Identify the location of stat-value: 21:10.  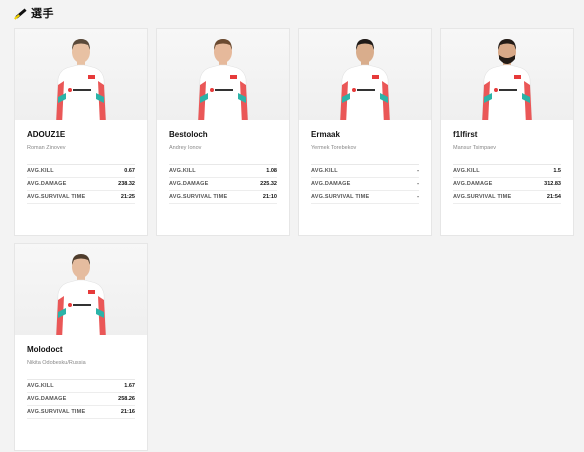
(269, 197).